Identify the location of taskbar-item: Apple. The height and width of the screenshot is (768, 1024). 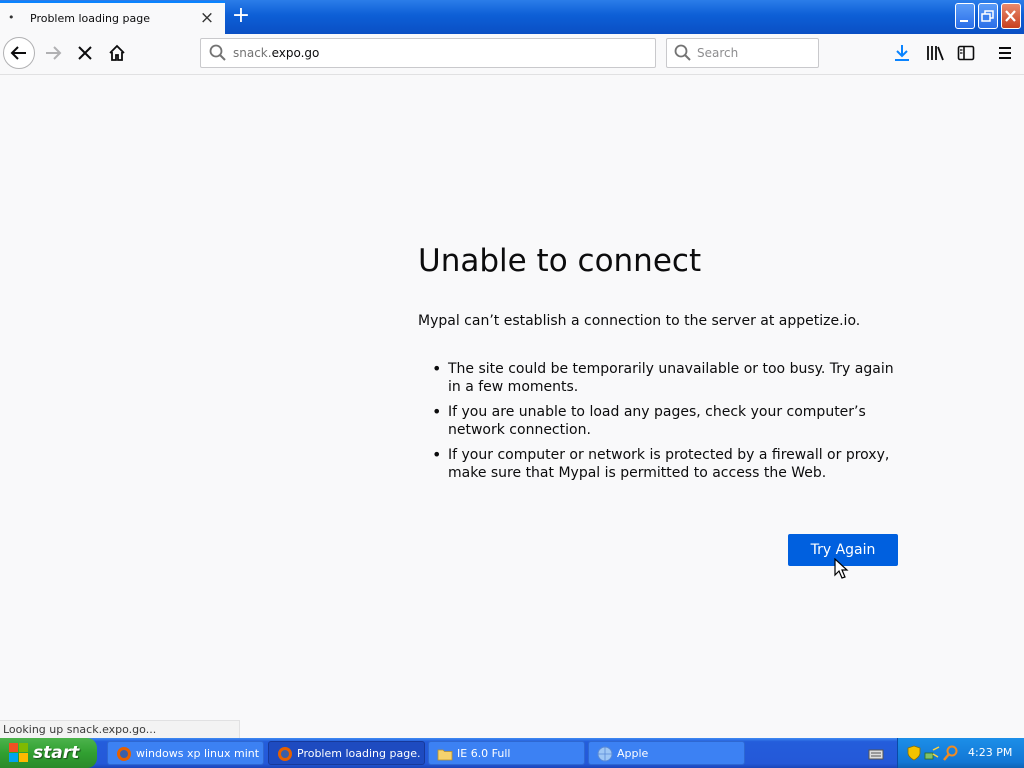
(666, 753).